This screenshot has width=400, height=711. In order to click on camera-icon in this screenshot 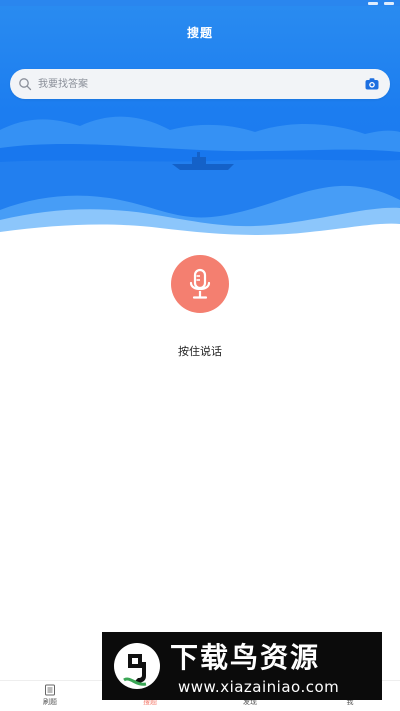, I will do `click(372, 84)`.